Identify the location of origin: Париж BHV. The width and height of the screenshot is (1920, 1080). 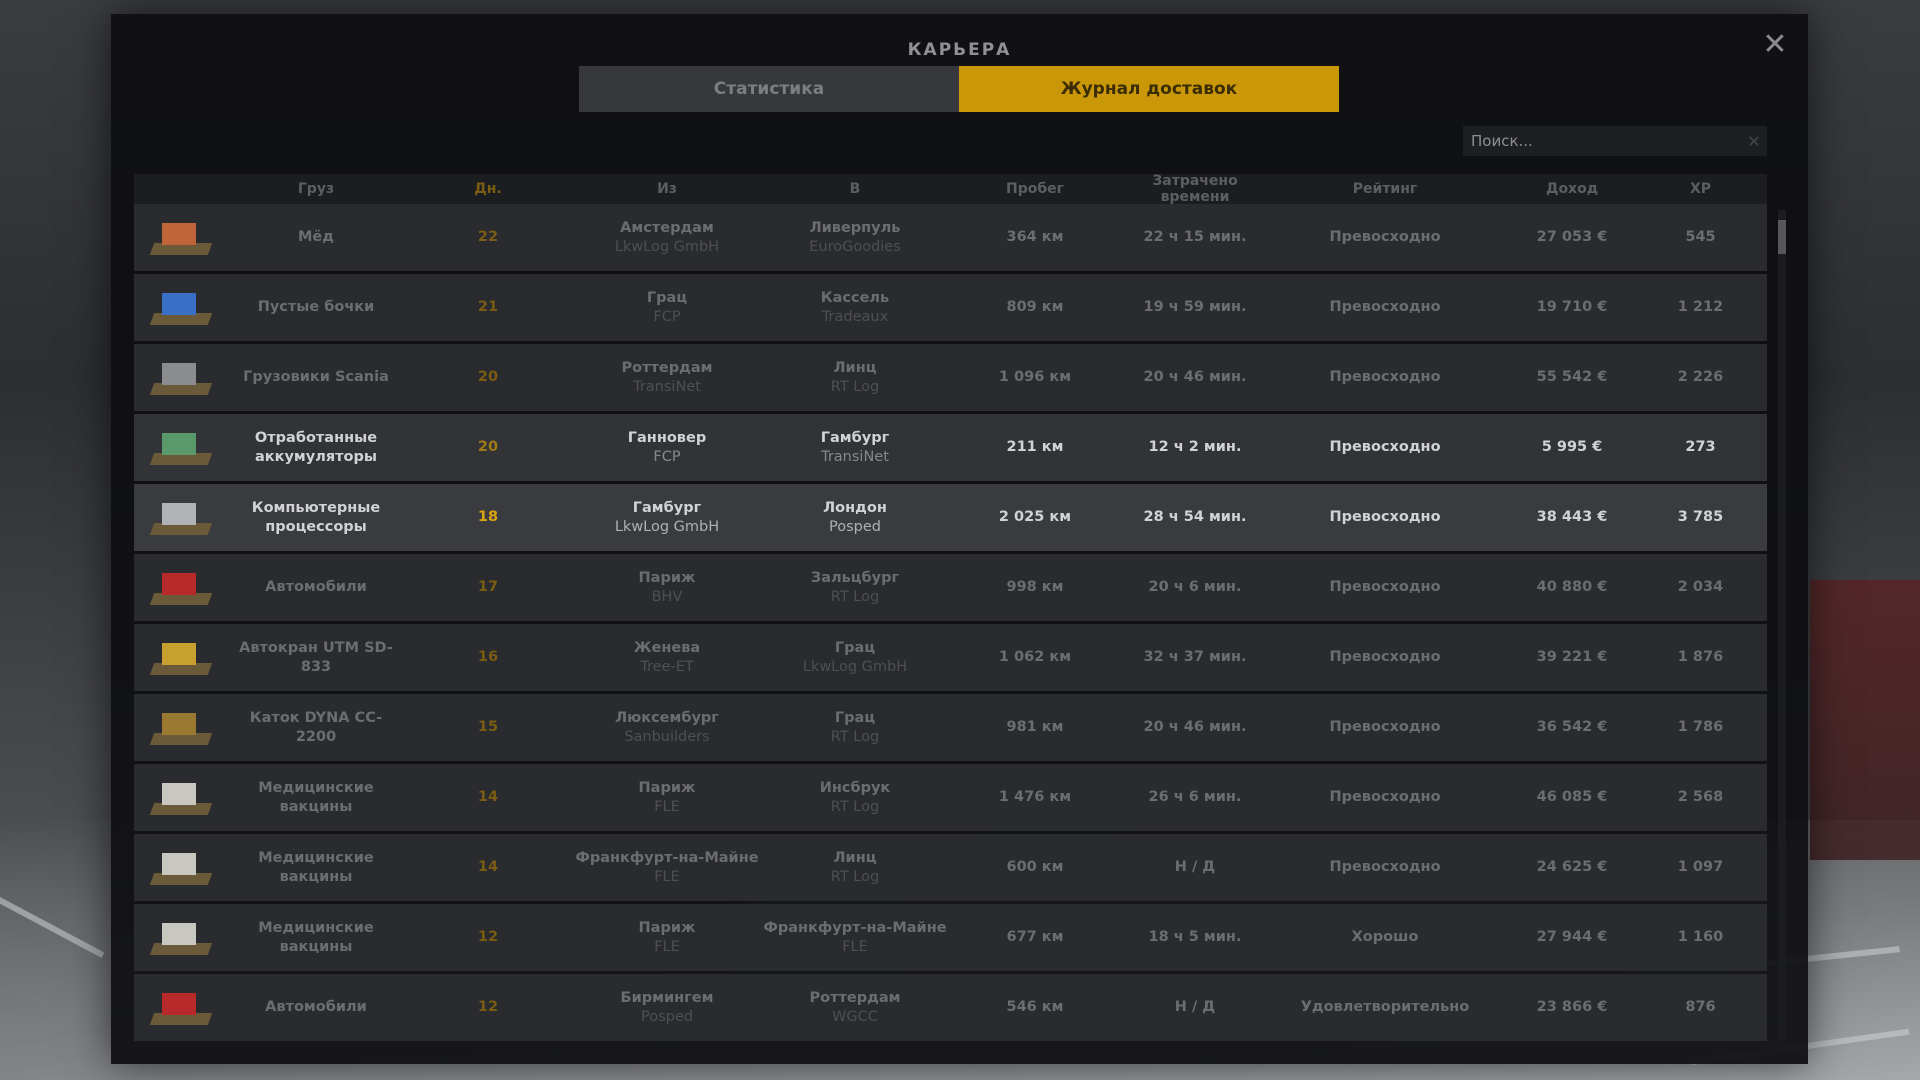
(667, 588).